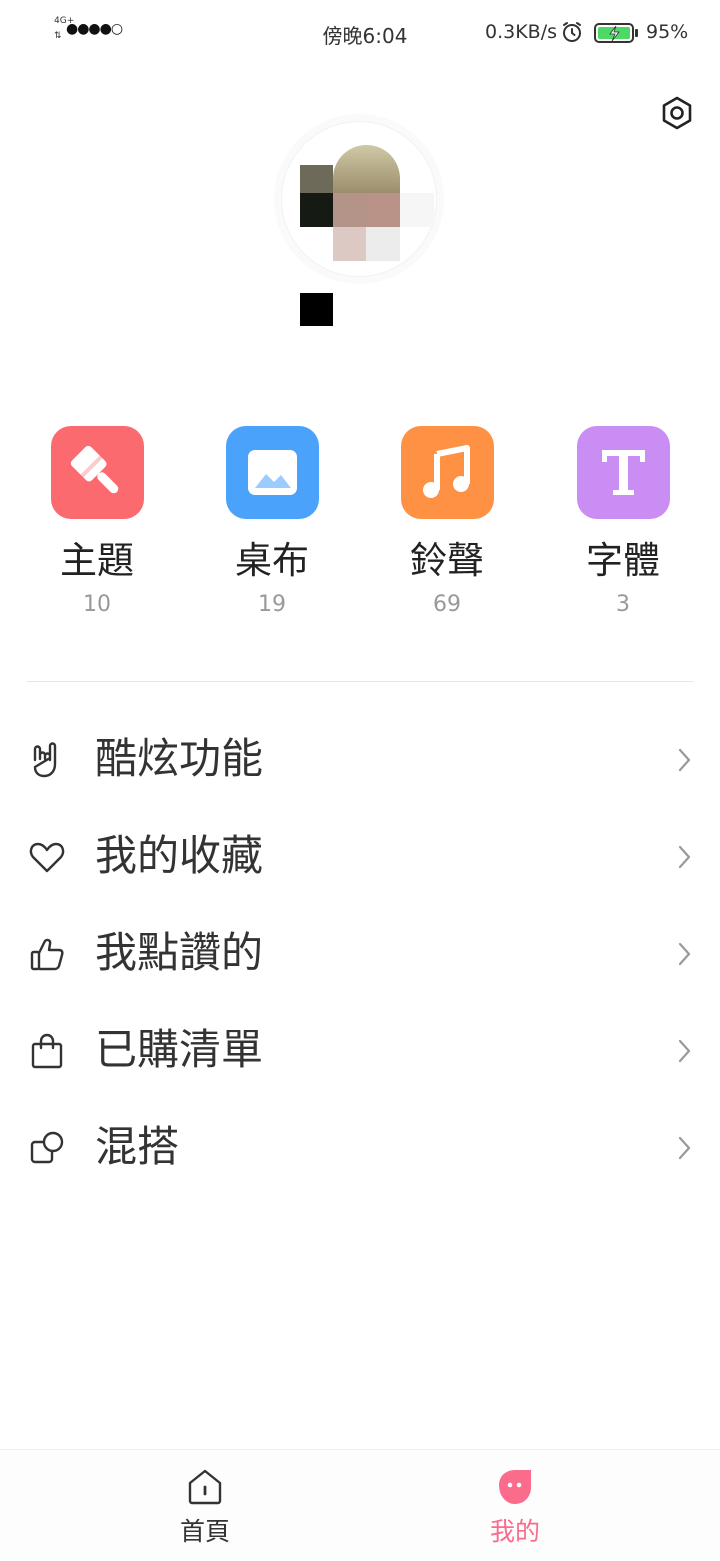  I want to click on image-icon, so click(272, 472).